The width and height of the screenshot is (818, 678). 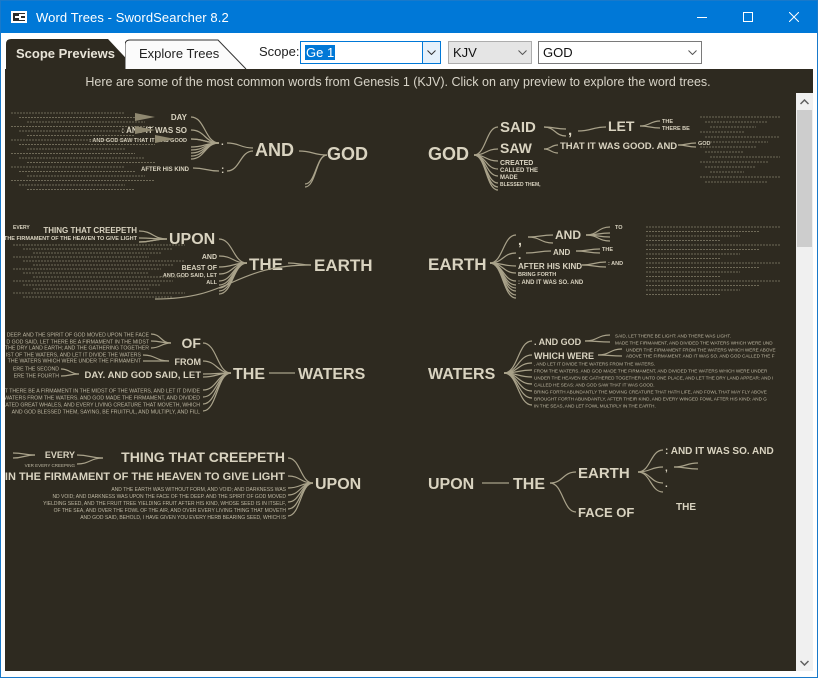 I want to click on scroll-up-button, so click(x=804, y=101).